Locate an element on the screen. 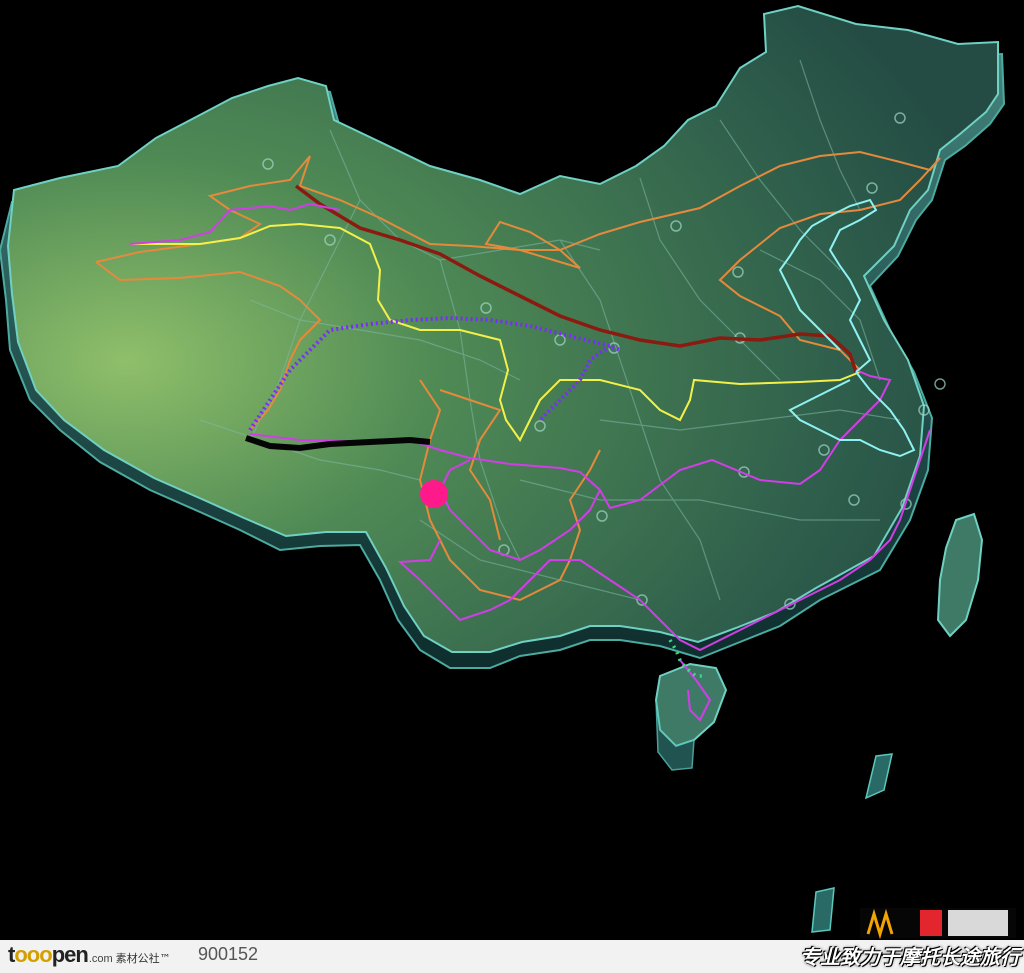 The width and height of the screenshot is (1024, 973). image-id: 900152 is located at coordinates (228, 954).